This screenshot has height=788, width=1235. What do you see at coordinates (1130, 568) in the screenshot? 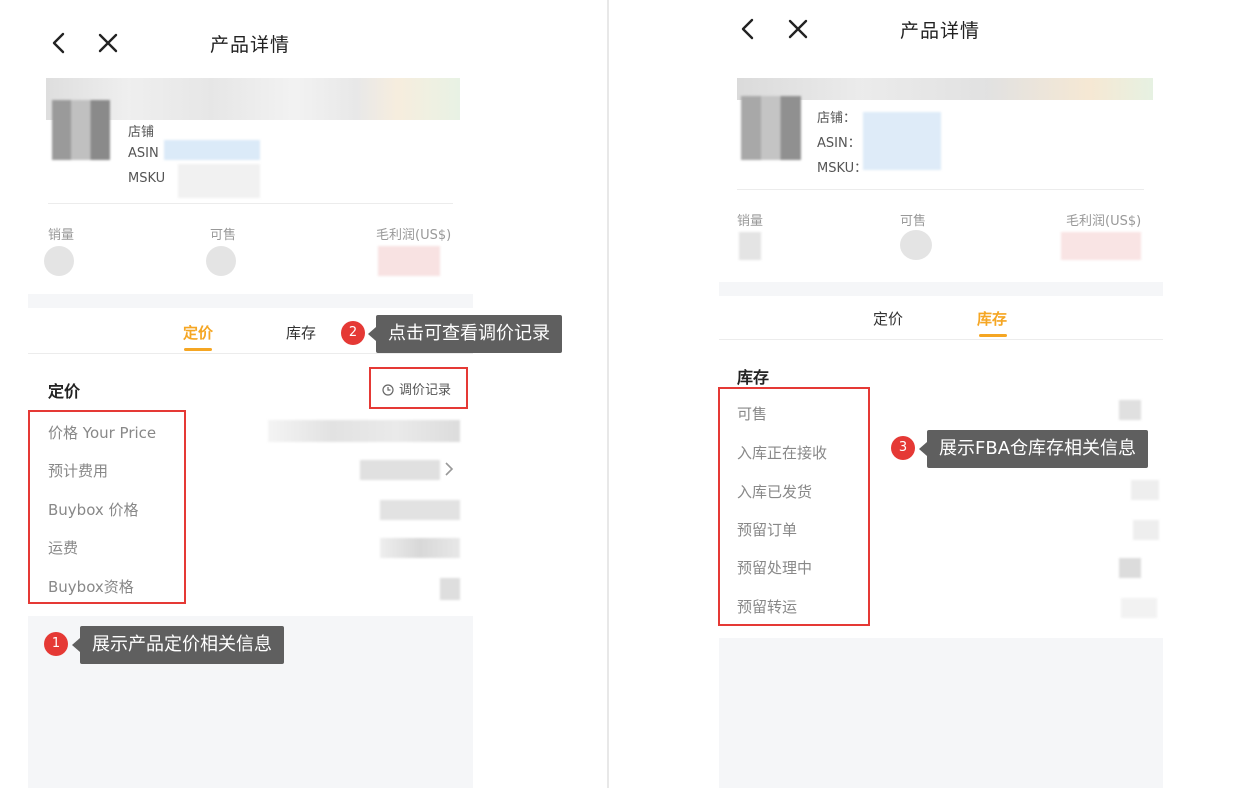
I see `reserved-processing-value-blurred` at bounding box center [1130, 568].